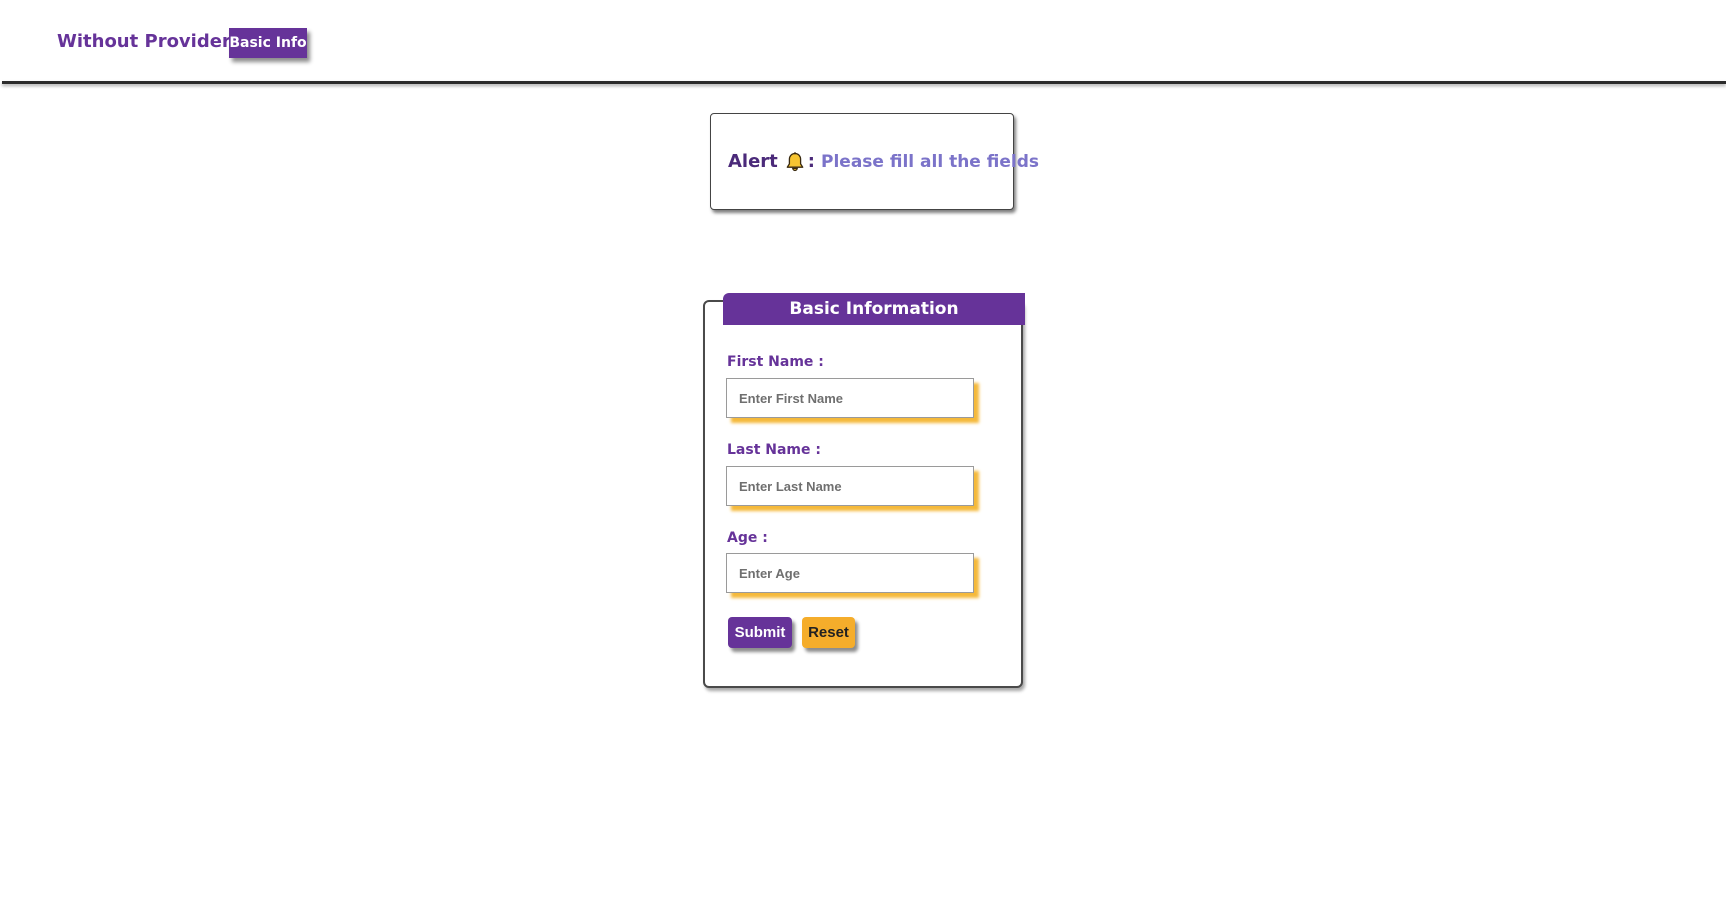 The image size is (1726, 907). What do you see at coordinates (850, 573) in the screenshot?
I see `age-input` at bounding box center [850, 573].